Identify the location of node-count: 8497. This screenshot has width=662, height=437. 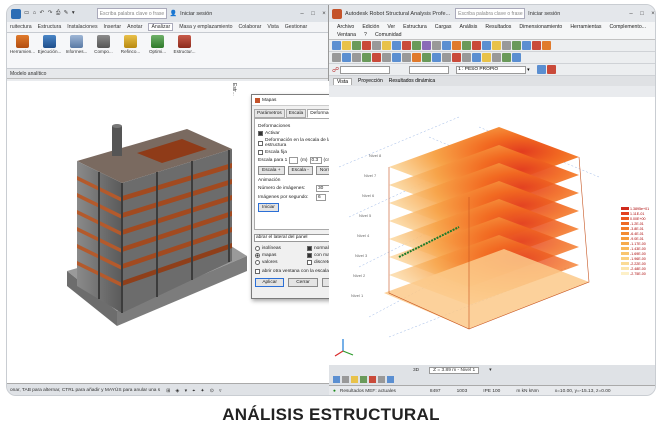
(435, 391).